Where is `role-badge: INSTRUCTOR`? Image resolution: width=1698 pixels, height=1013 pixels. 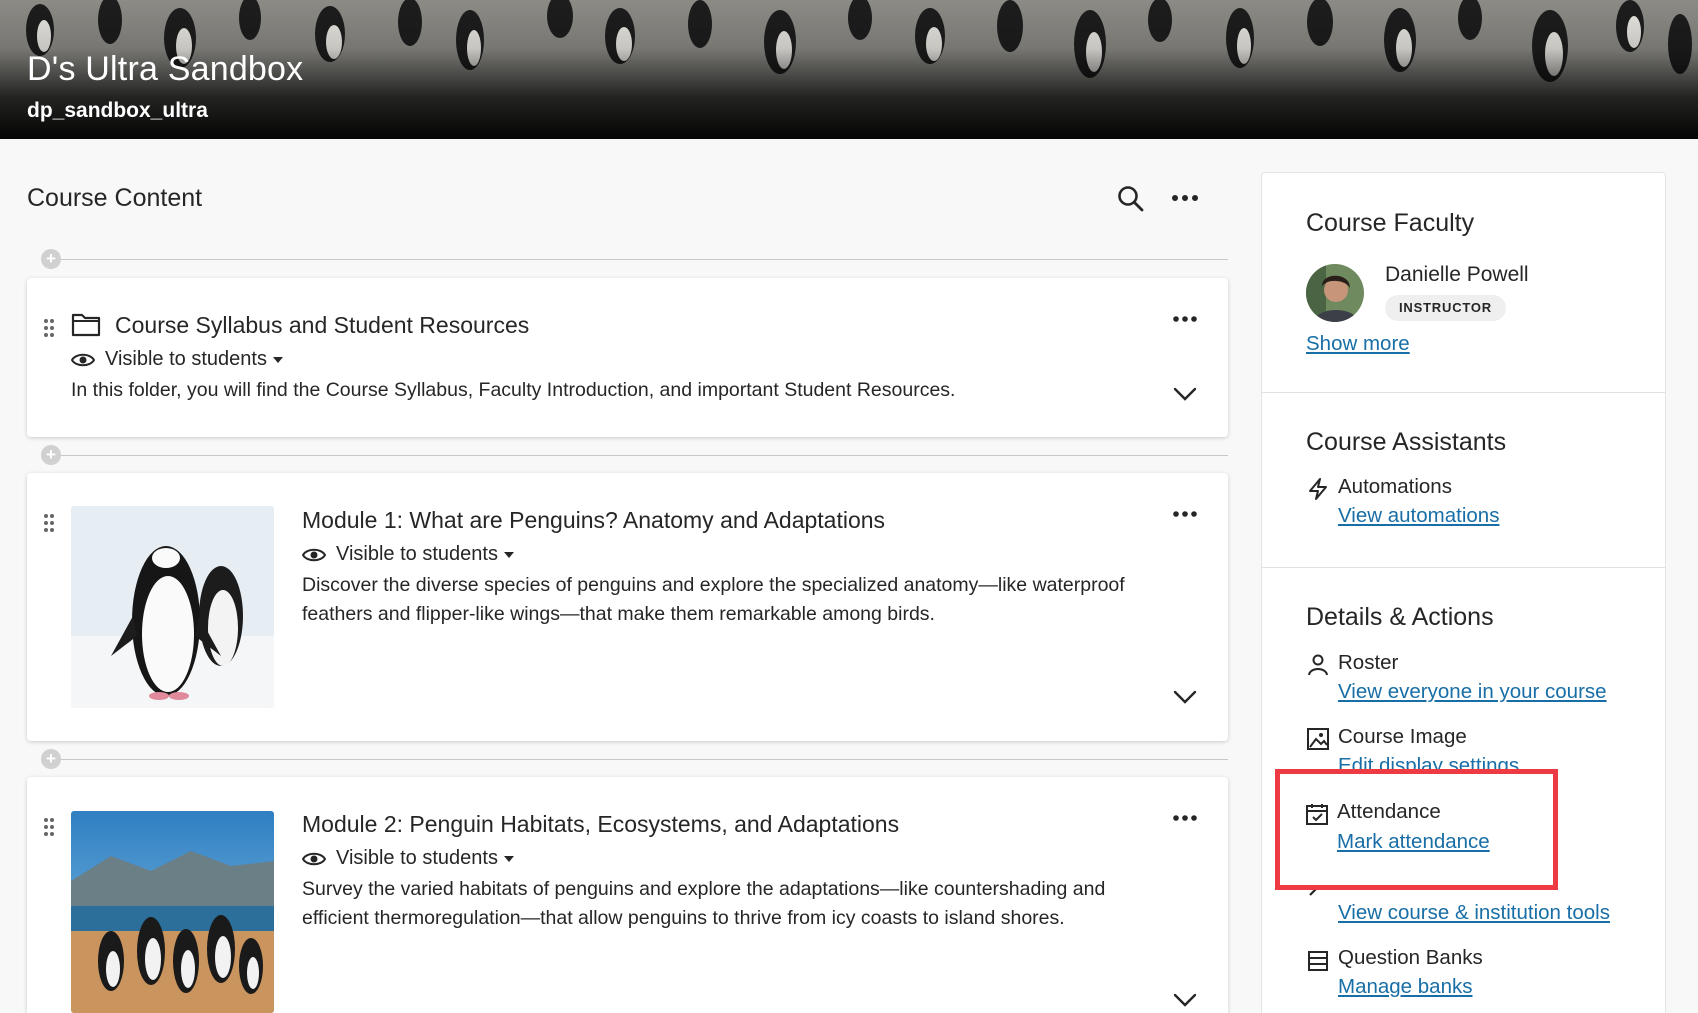 role-badge: INSTRUCTOR is located at coordinates (1445, 308).